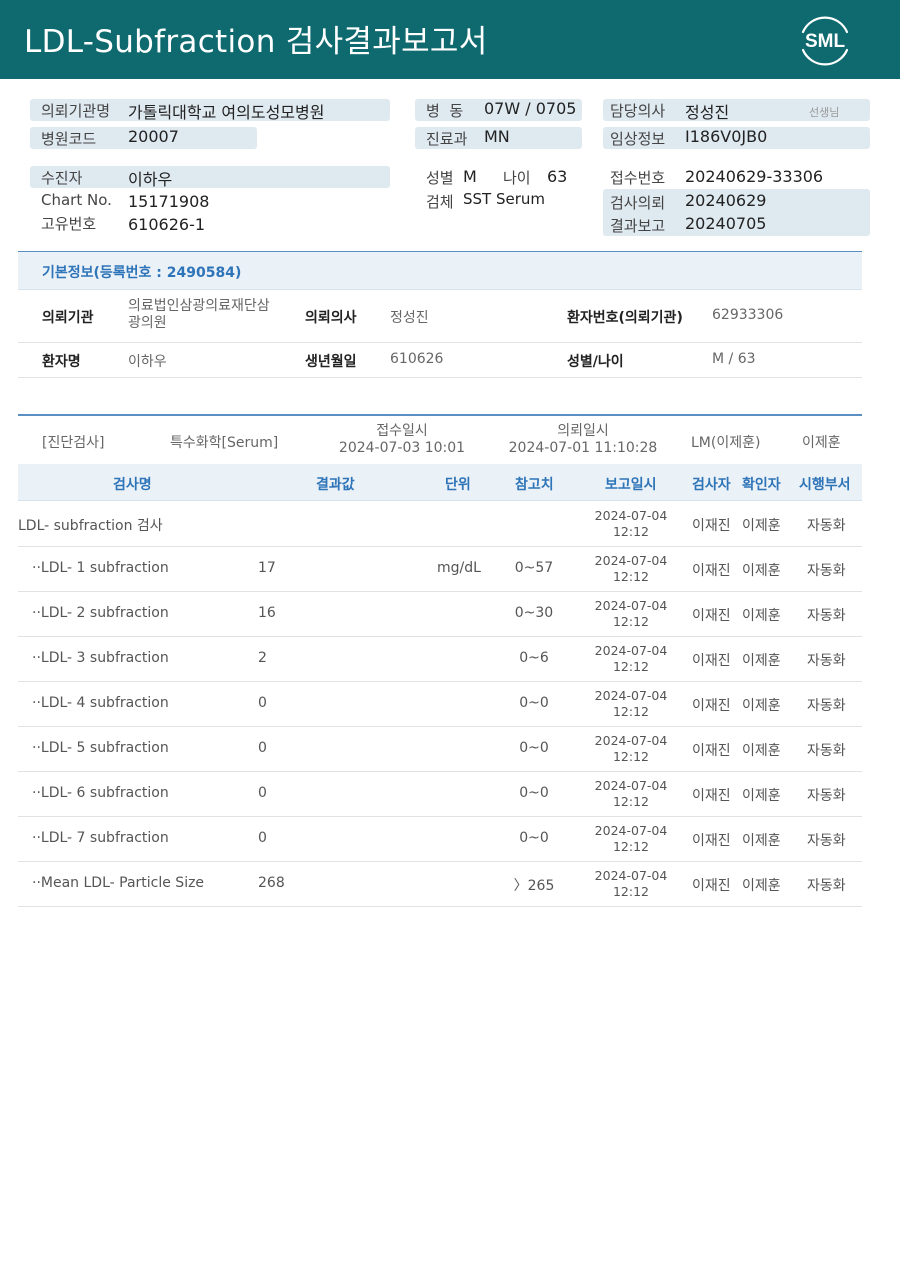 This screenshot has width=900, height=1271. Describe the element at coordinates (534, 568) in the screenshot. I see `cell-reference: 0~57` at that location.